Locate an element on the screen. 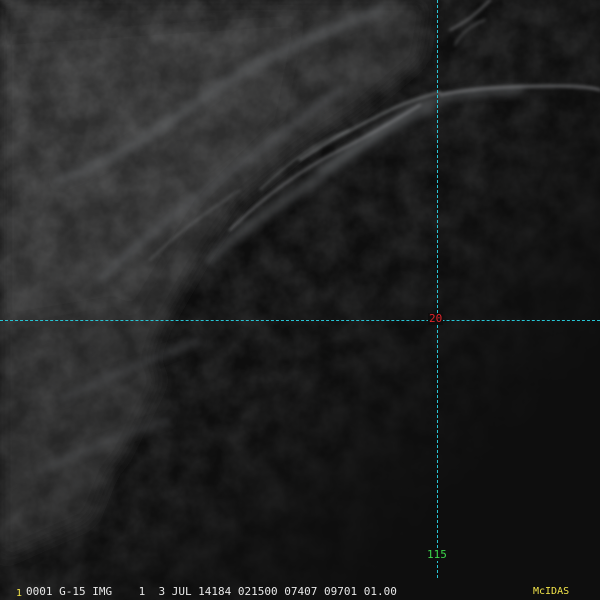 The width and height of the screenshot is (600, 600). mcidas-logo: McIDAS is located at coordinates (551, 591).